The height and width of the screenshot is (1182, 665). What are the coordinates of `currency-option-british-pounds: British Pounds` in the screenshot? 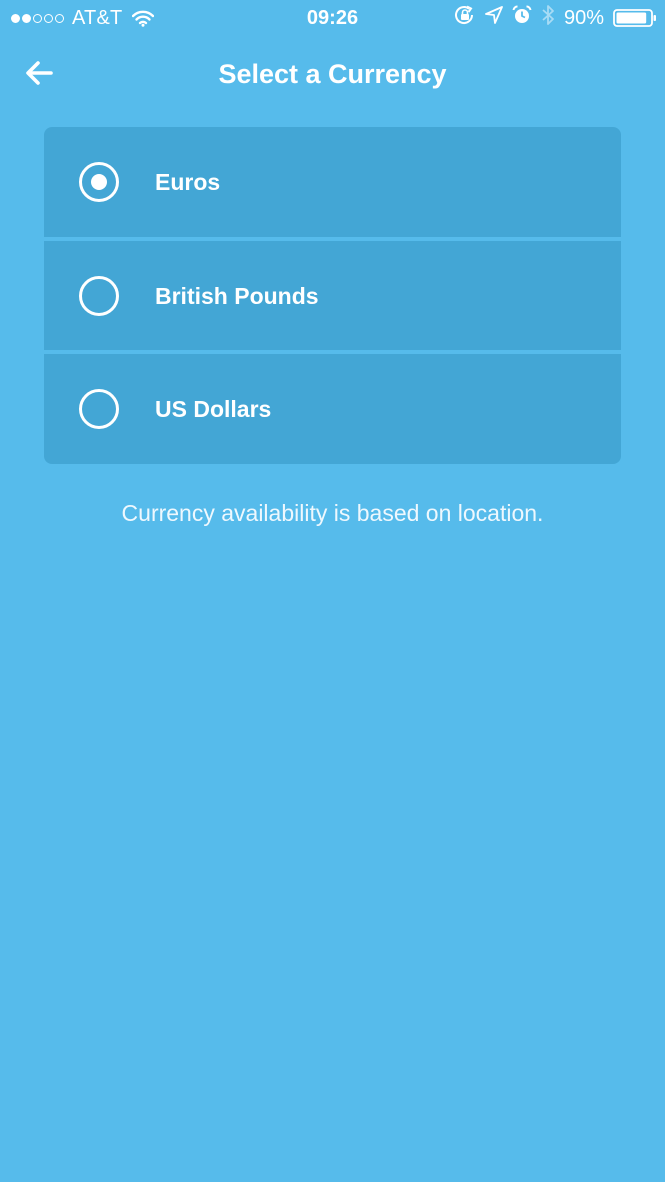 It's located at (332, 295).